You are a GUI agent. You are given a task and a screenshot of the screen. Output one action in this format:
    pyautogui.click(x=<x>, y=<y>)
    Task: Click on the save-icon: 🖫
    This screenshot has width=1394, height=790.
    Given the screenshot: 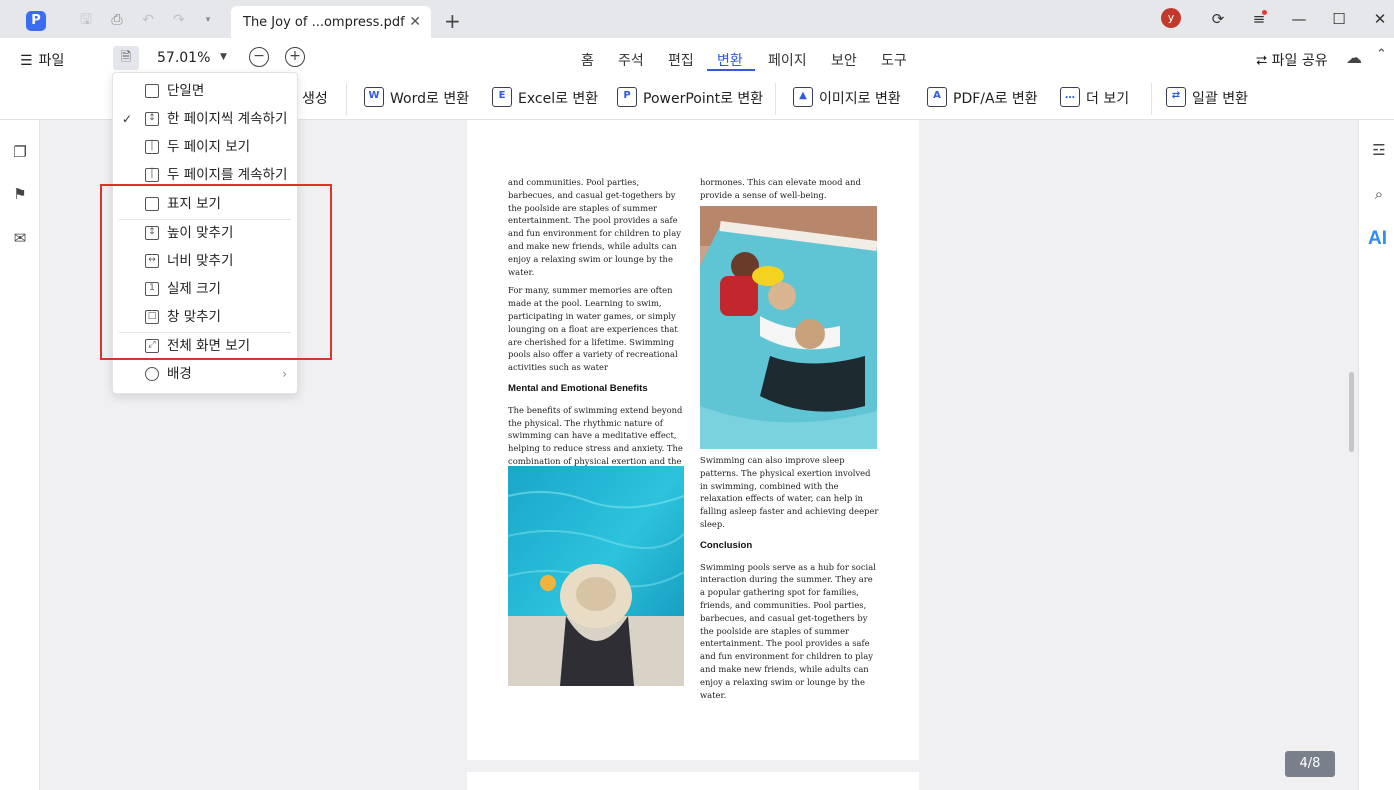 What is the action you would take?
    pyautogui.click(x=86, y=20)
    